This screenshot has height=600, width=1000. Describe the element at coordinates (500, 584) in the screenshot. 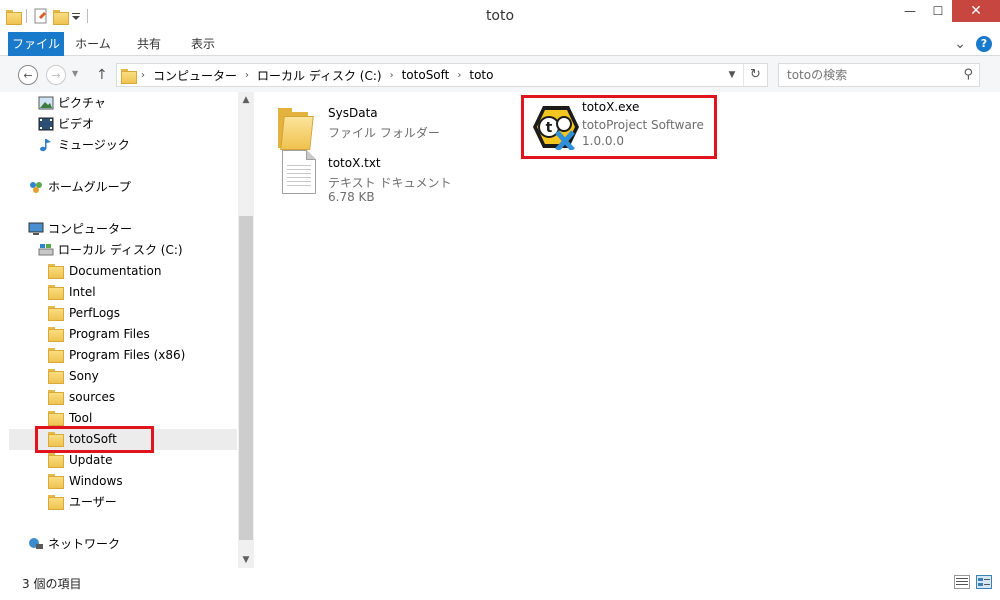

I see `status-bar: 3 個の項目` at that location.